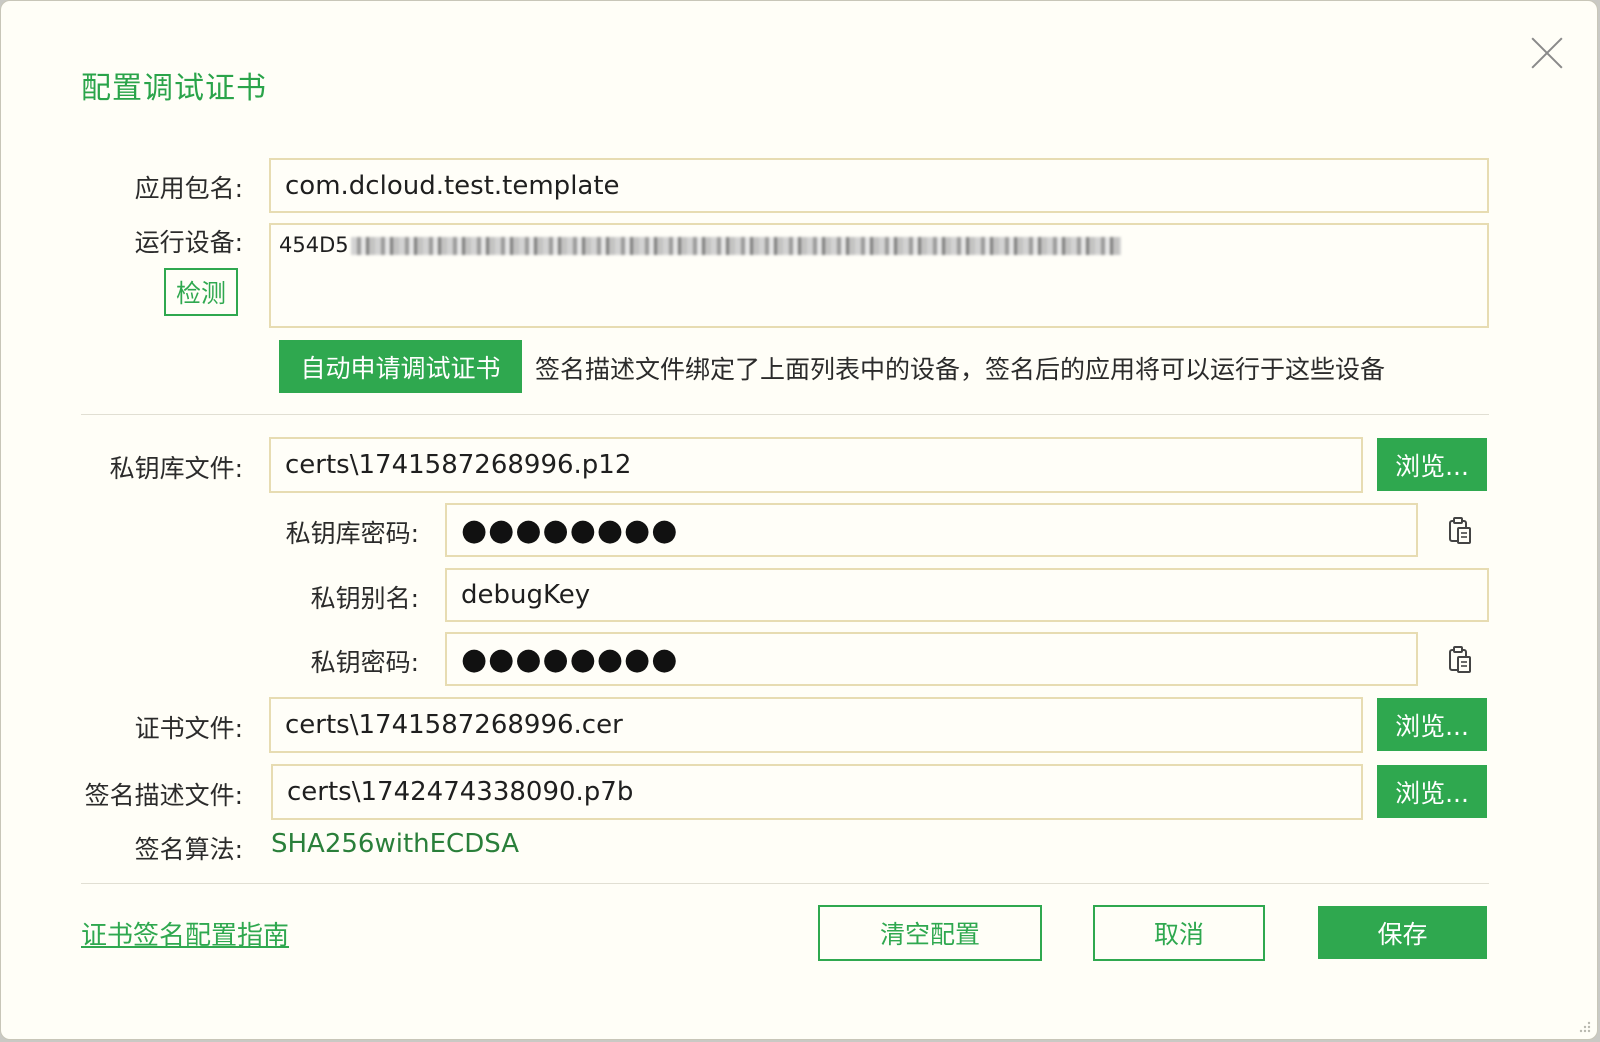  Describe the element at coordinates (460, 792) in the screenshot. I see `profile-file-value: certs\1742474338090.p7b` at that location.